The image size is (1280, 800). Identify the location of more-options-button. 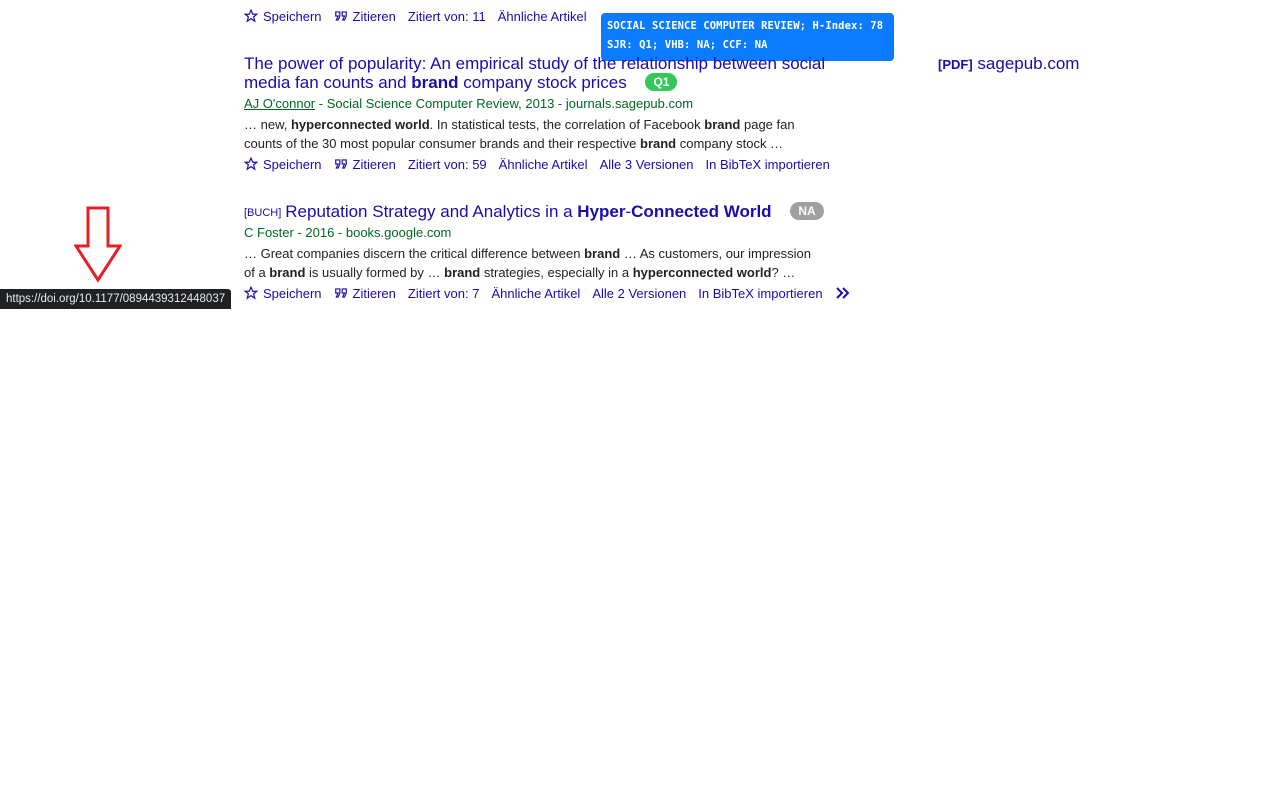
(845, 293).